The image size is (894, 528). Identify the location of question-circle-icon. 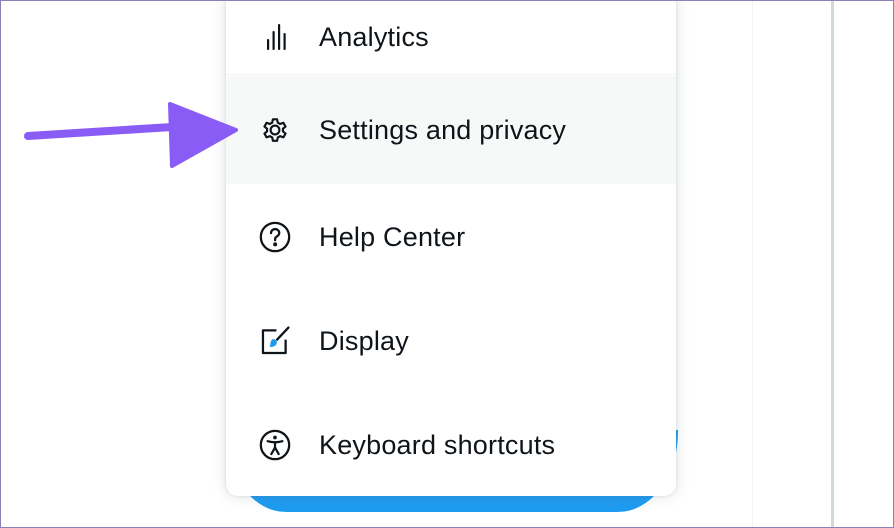
(275, 237).